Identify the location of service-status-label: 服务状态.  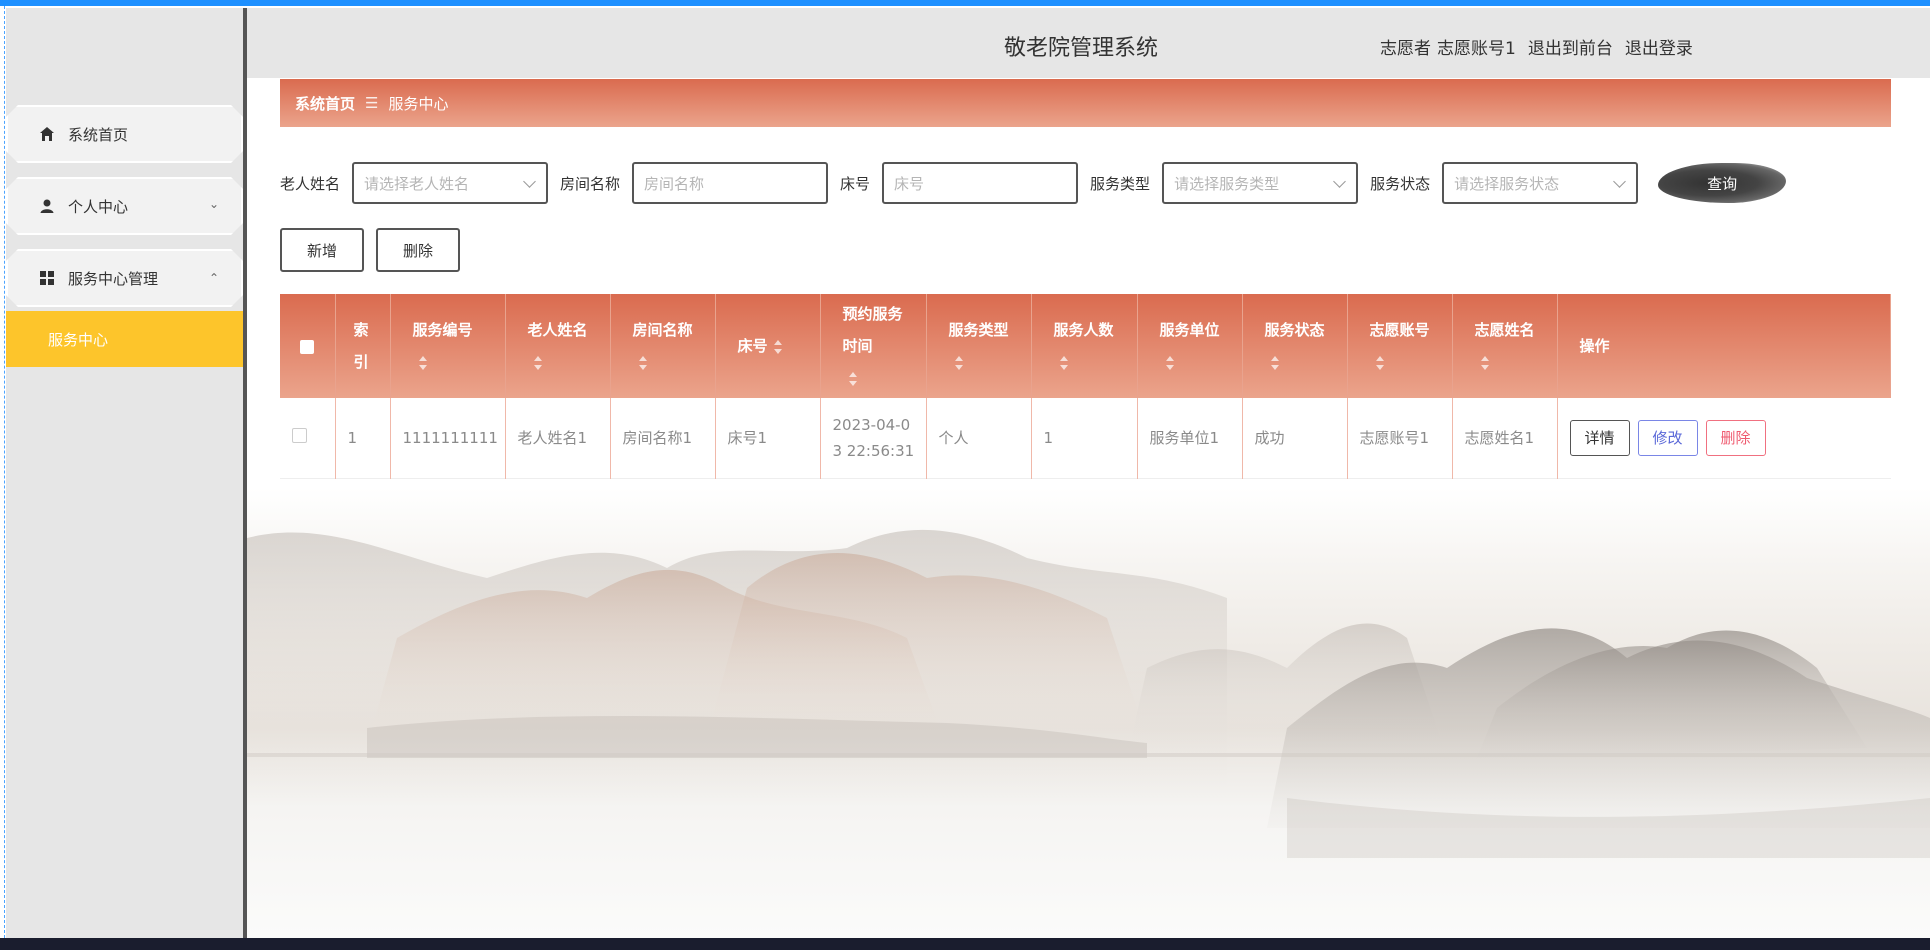
(1400, 183).